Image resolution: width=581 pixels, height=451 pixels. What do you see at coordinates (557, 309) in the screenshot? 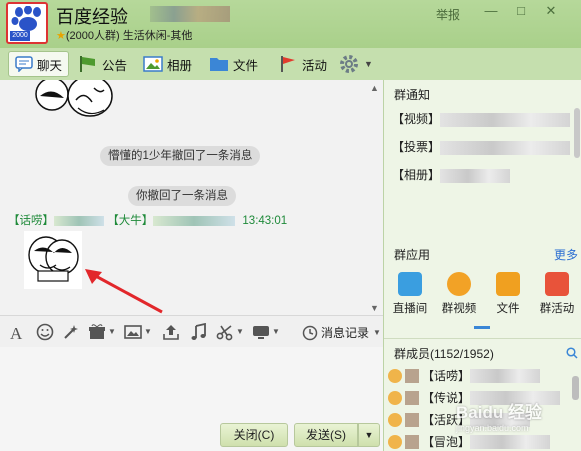
I see `app-label: 群活动` at bounding box center [557, 309].